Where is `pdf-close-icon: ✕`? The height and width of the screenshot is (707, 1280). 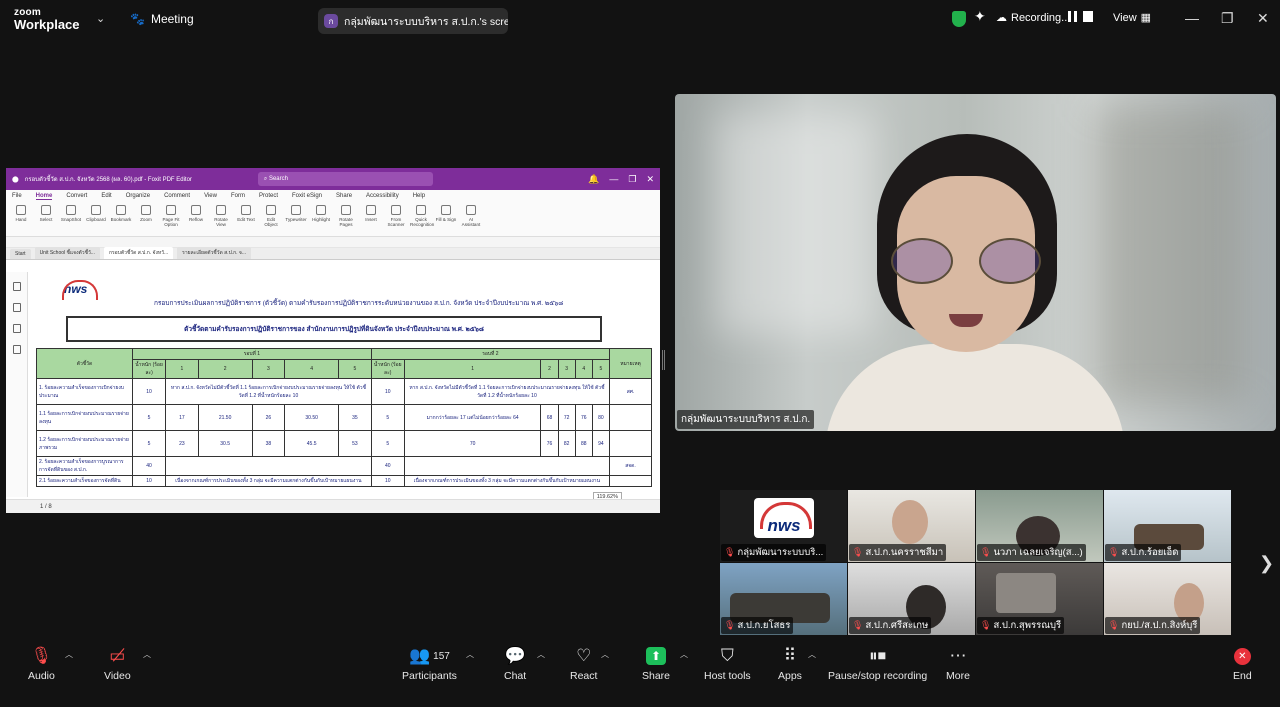
pdf-close-icon: ✕ is located at coordinates (650, 179).